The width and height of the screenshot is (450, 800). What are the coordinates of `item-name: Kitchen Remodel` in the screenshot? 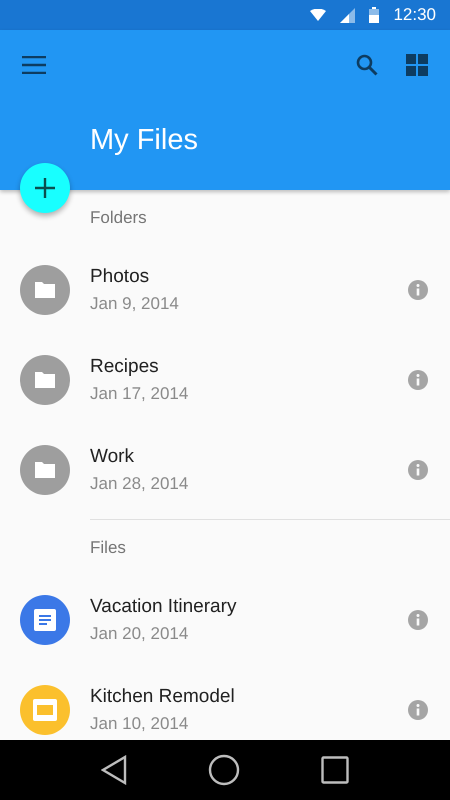 It's located at (249, 697).